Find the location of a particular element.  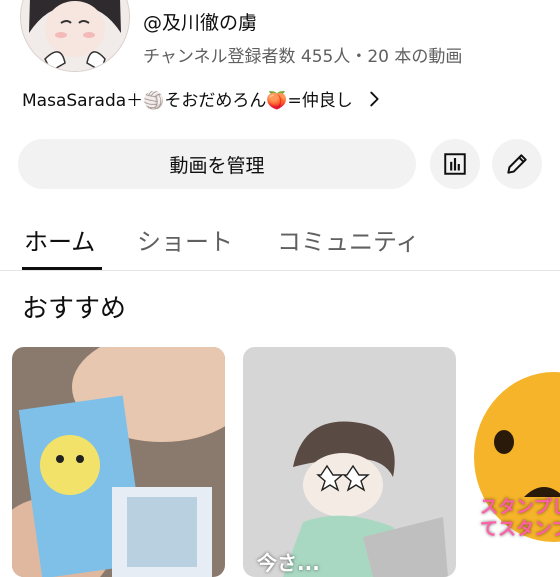

tab-community: コミュニティ is located at coordinates (348, 239).